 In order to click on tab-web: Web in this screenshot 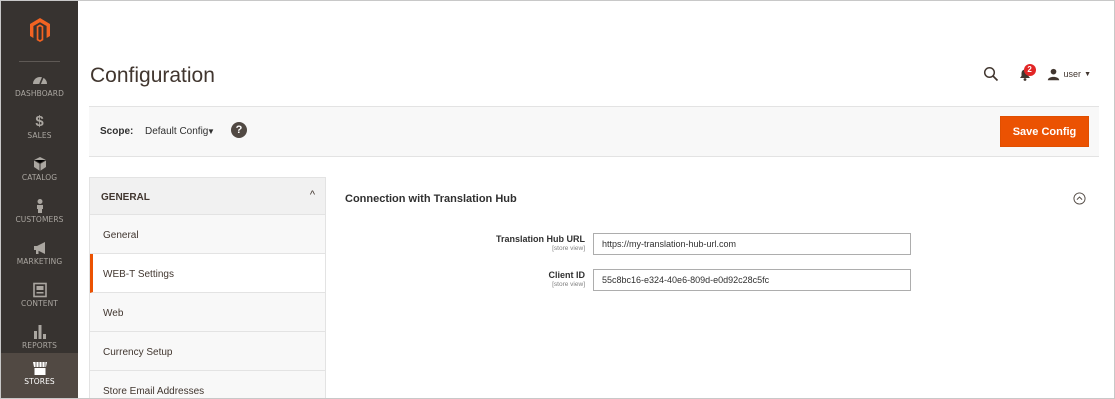, I will do `click(207, 312)`.